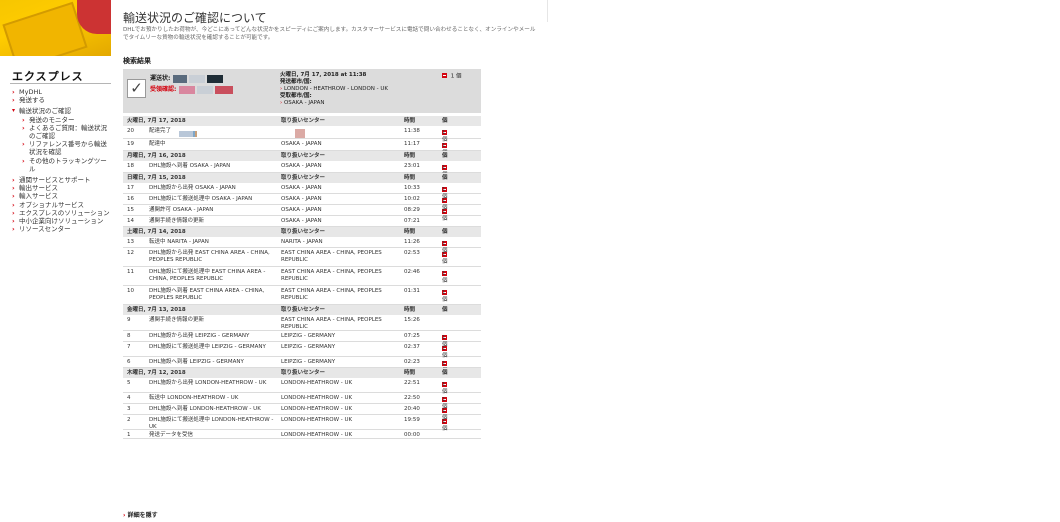  Describe the element at coordinates (67, 148) in the screenshot. I see `sidebar-item: リファレンス番号から輸送状況を確認` at that location.